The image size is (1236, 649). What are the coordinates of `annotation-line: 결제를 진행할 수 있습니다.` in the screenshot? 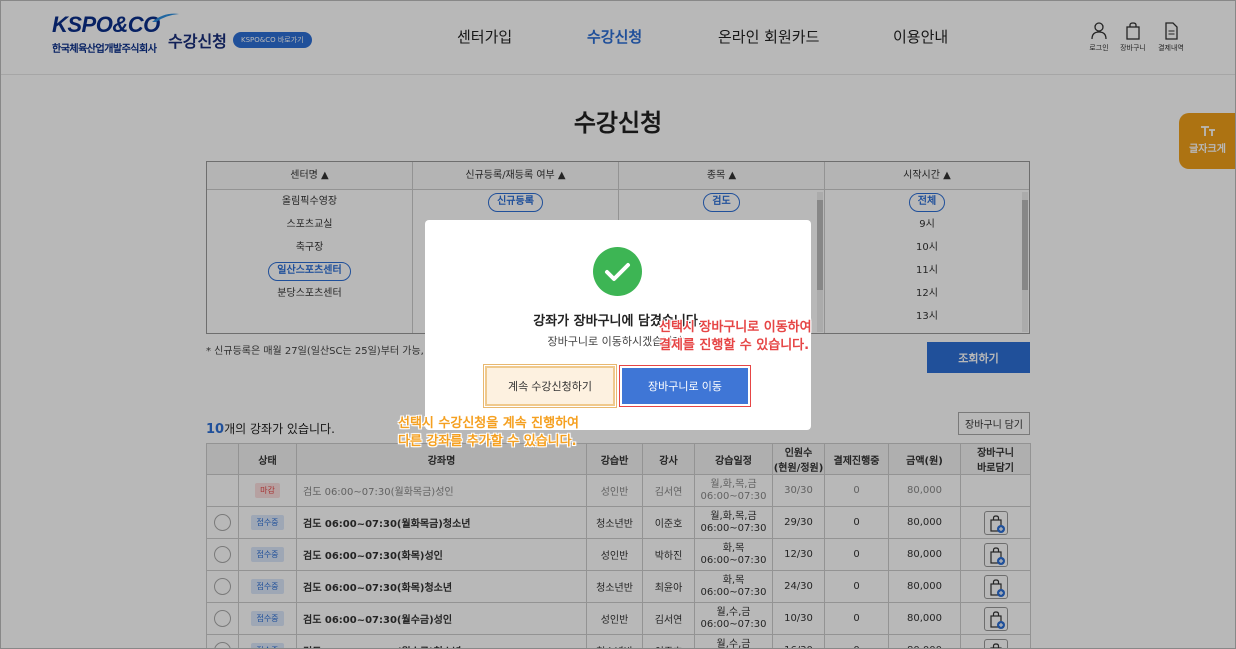 It's located at (734, 345).